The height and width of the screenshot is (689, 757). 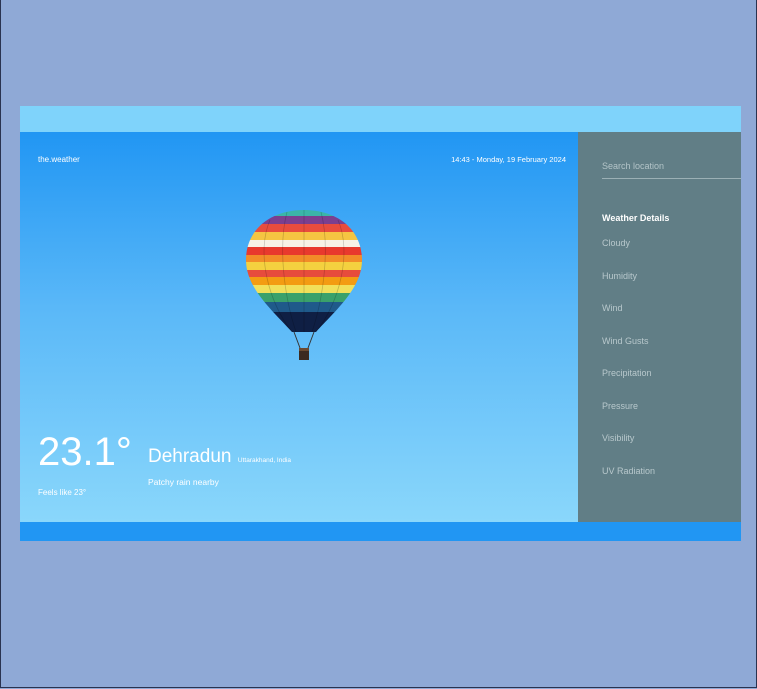 I want to click on hot-air-balloon-image, so click(x=304, y=285).